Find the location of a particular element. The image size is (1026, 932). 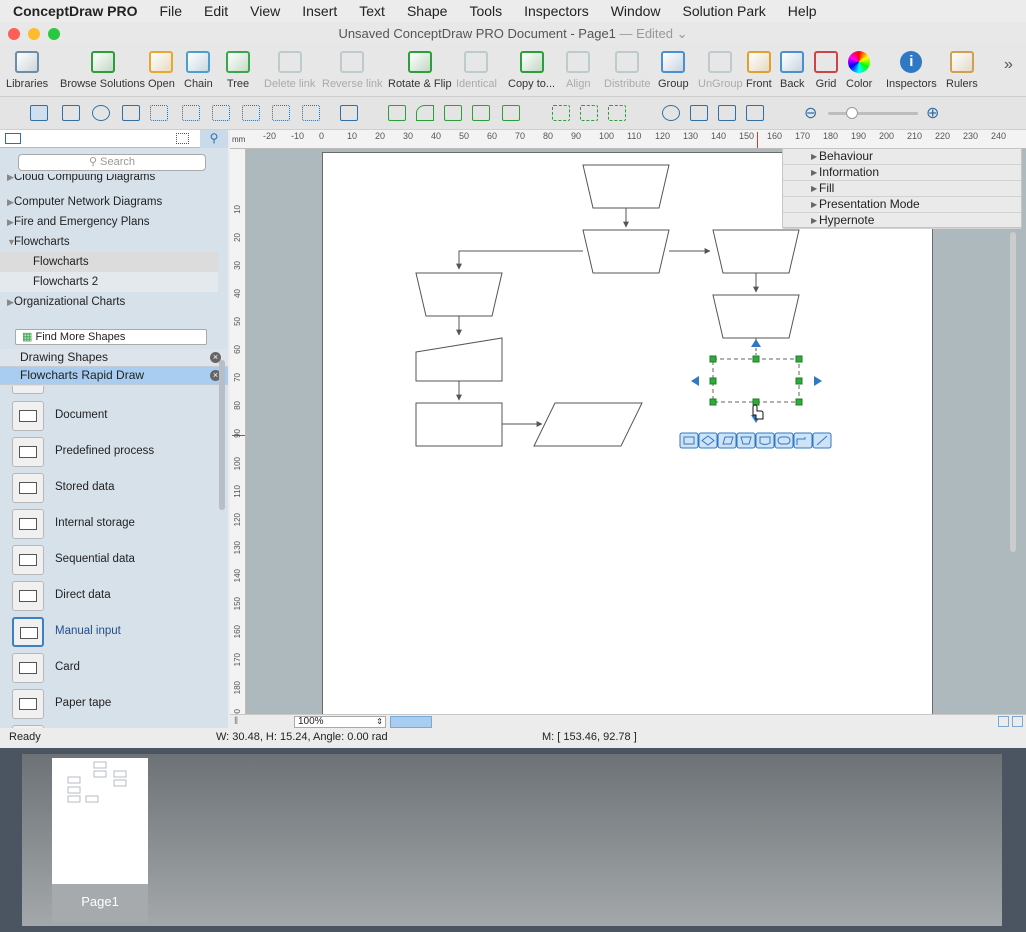

color-button: Color is located at coordinates (859, 69).